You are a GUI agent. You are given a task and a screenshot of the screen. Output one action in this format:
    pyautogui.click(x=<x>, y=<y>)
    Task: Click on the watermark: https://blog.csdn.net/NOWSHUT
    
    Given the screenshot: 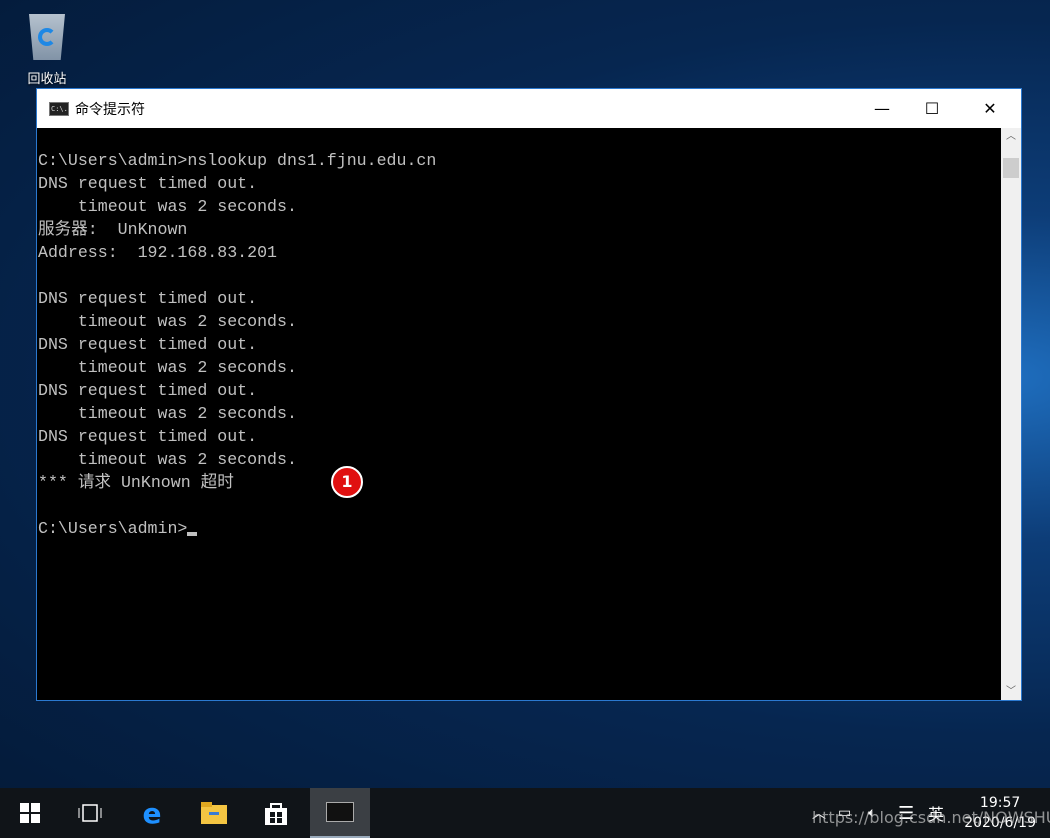 What is the action you would take?
    pyautogui.click(x=931, y=817)
    